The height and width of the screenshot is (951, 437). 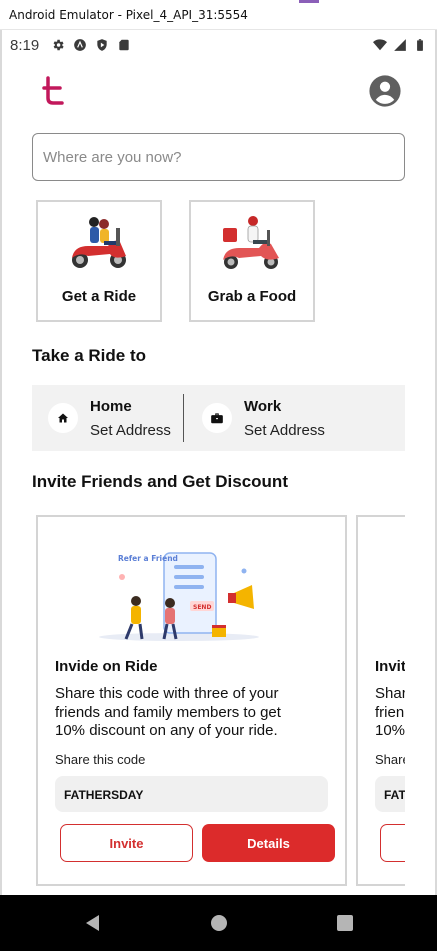 I want to click on get-a-ride-card: Get a Ride, so click(x=99, y=261).